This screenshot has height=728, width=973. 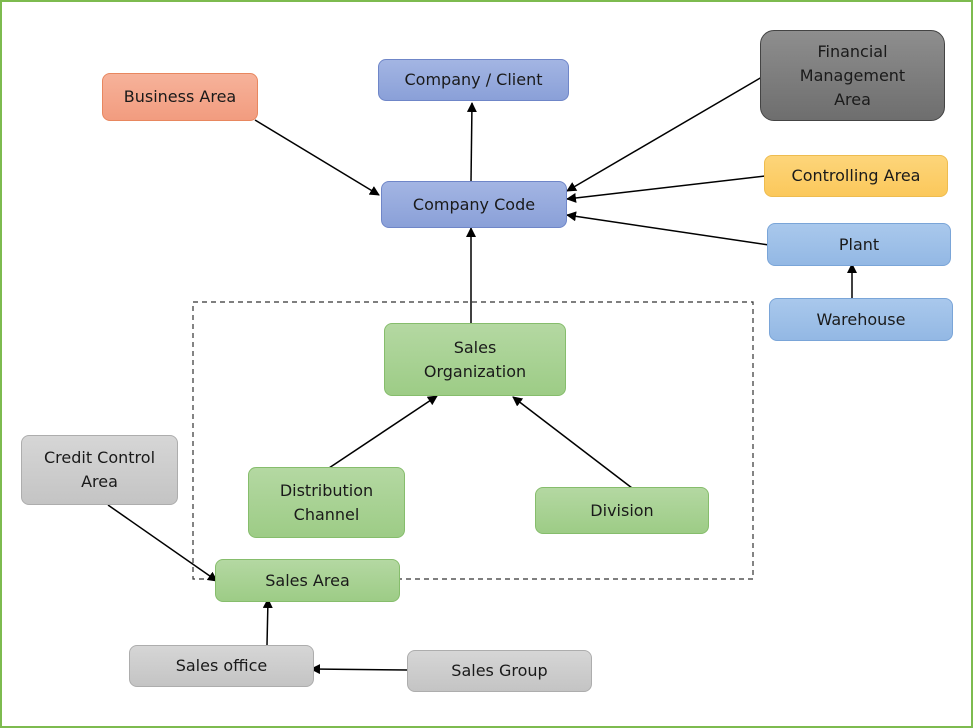 What do you see at coordinates (856, 176) in the screenshot?
I see `node-controlling-area: Controlling Area` at bounding box center [856, 176].